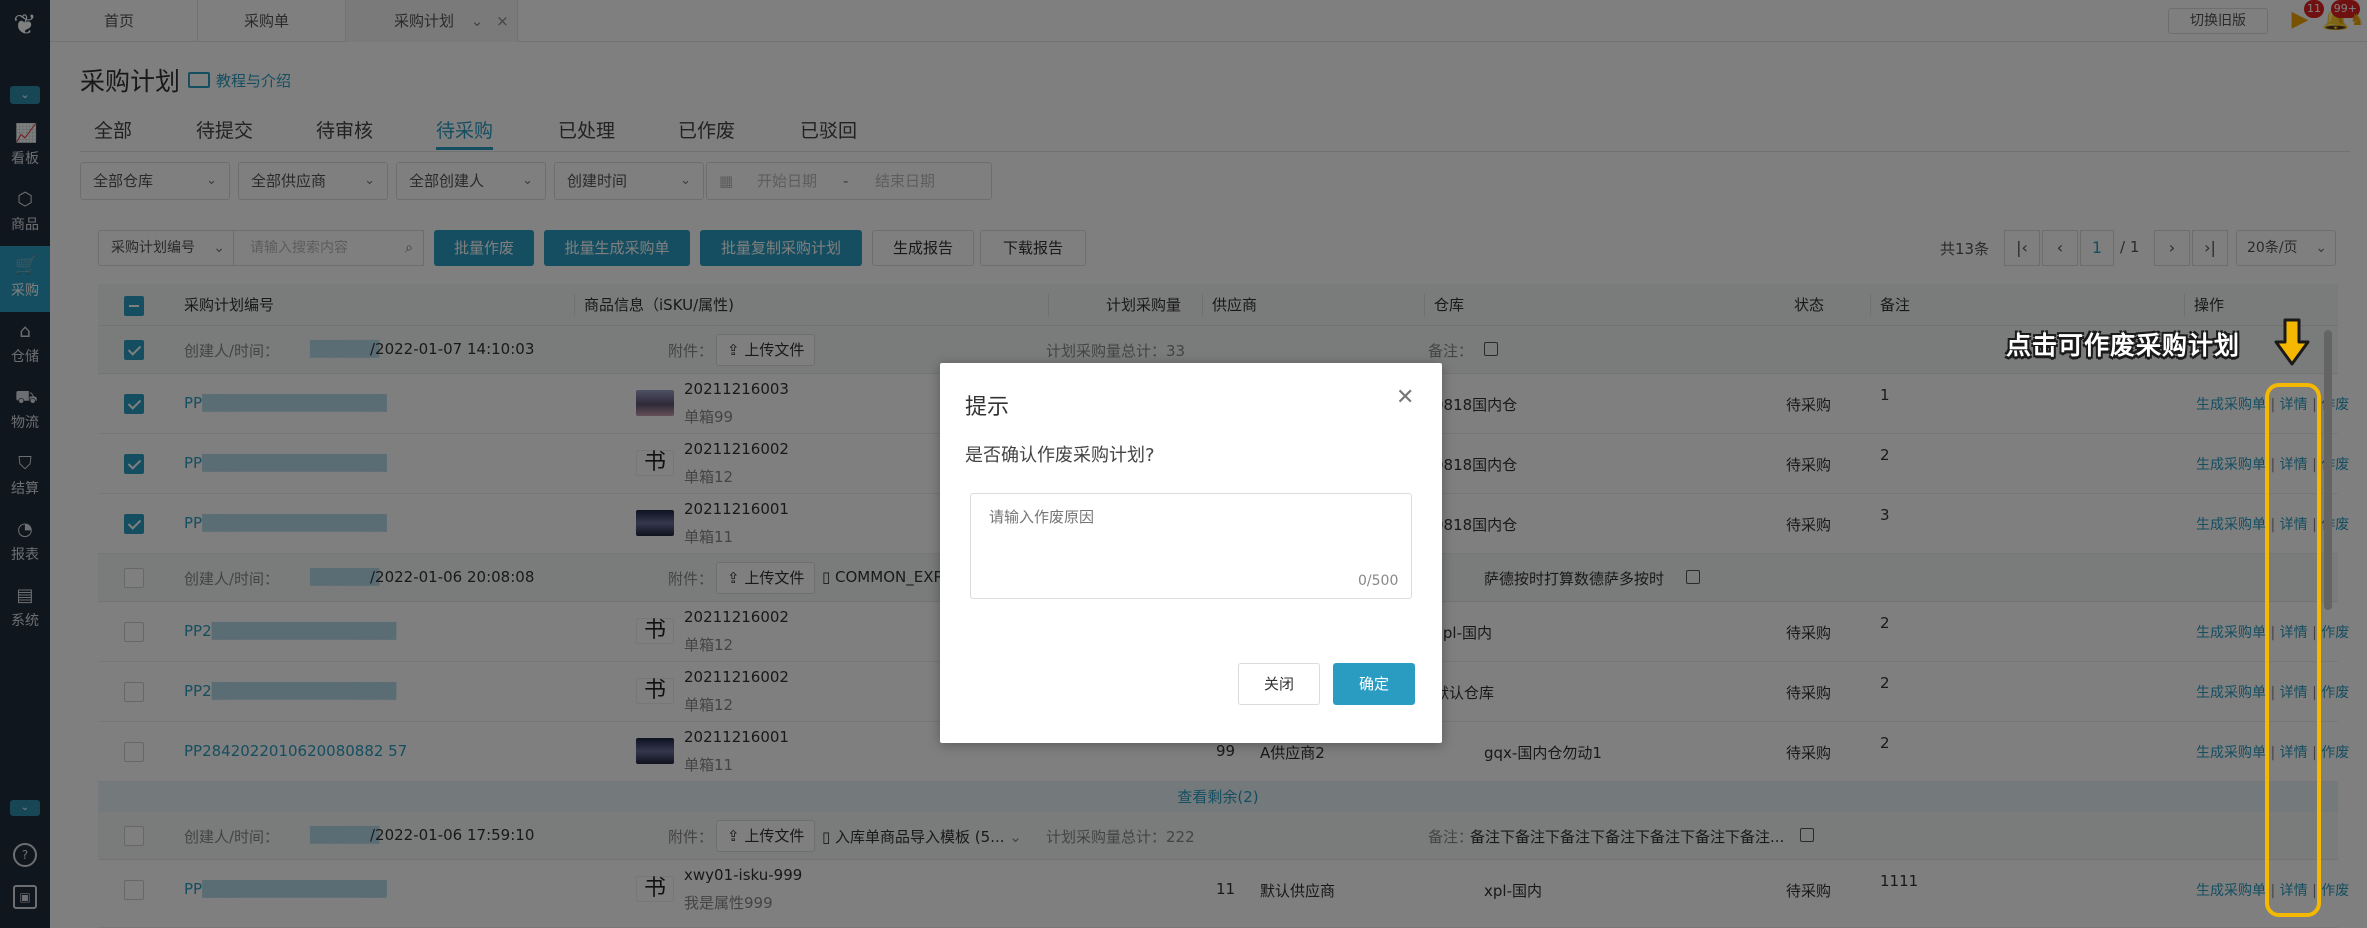 The height and width of the screenshot is (928, 2367). I want to click on void-reason-textarea, so click(1191, 546).